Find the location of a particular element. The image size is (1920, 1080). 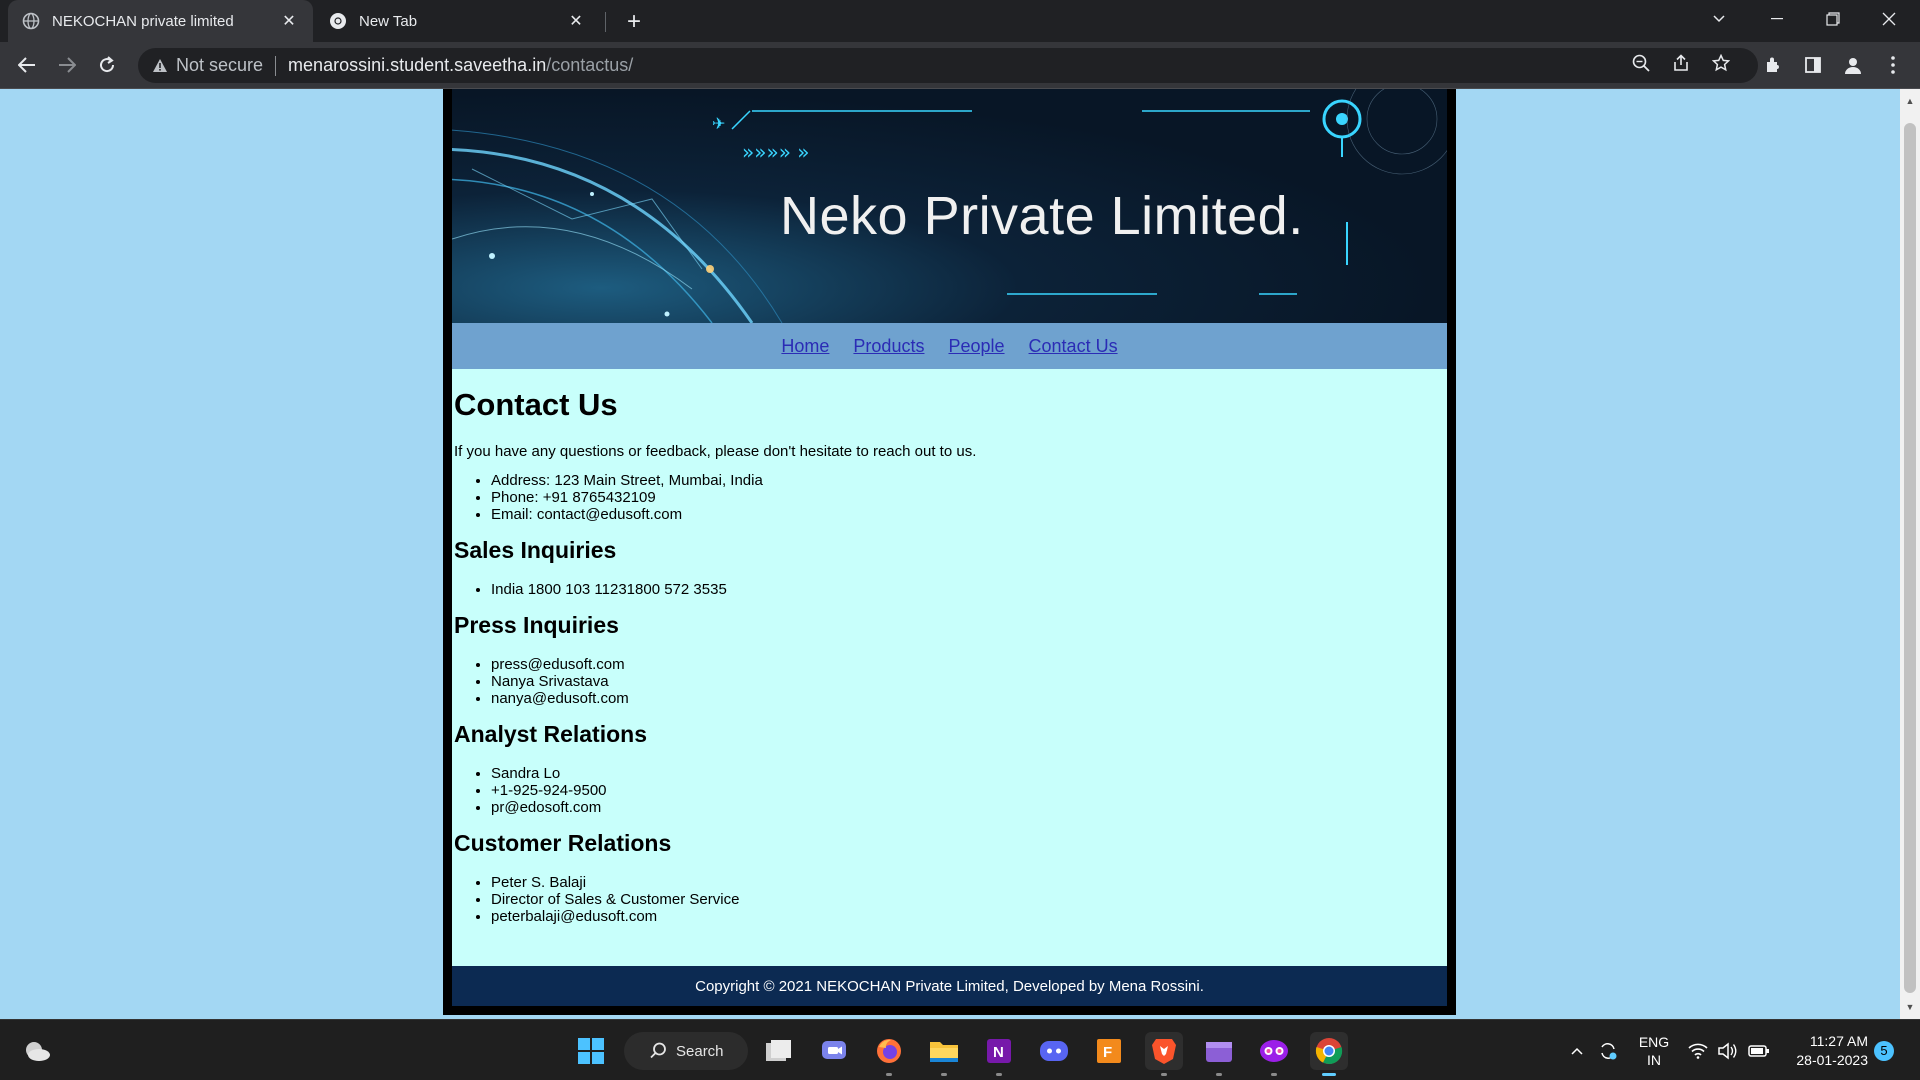

tab-strip: NEKOCHAN private limited ✕ New Tab ✕ + is located at coordinates (960, 21).